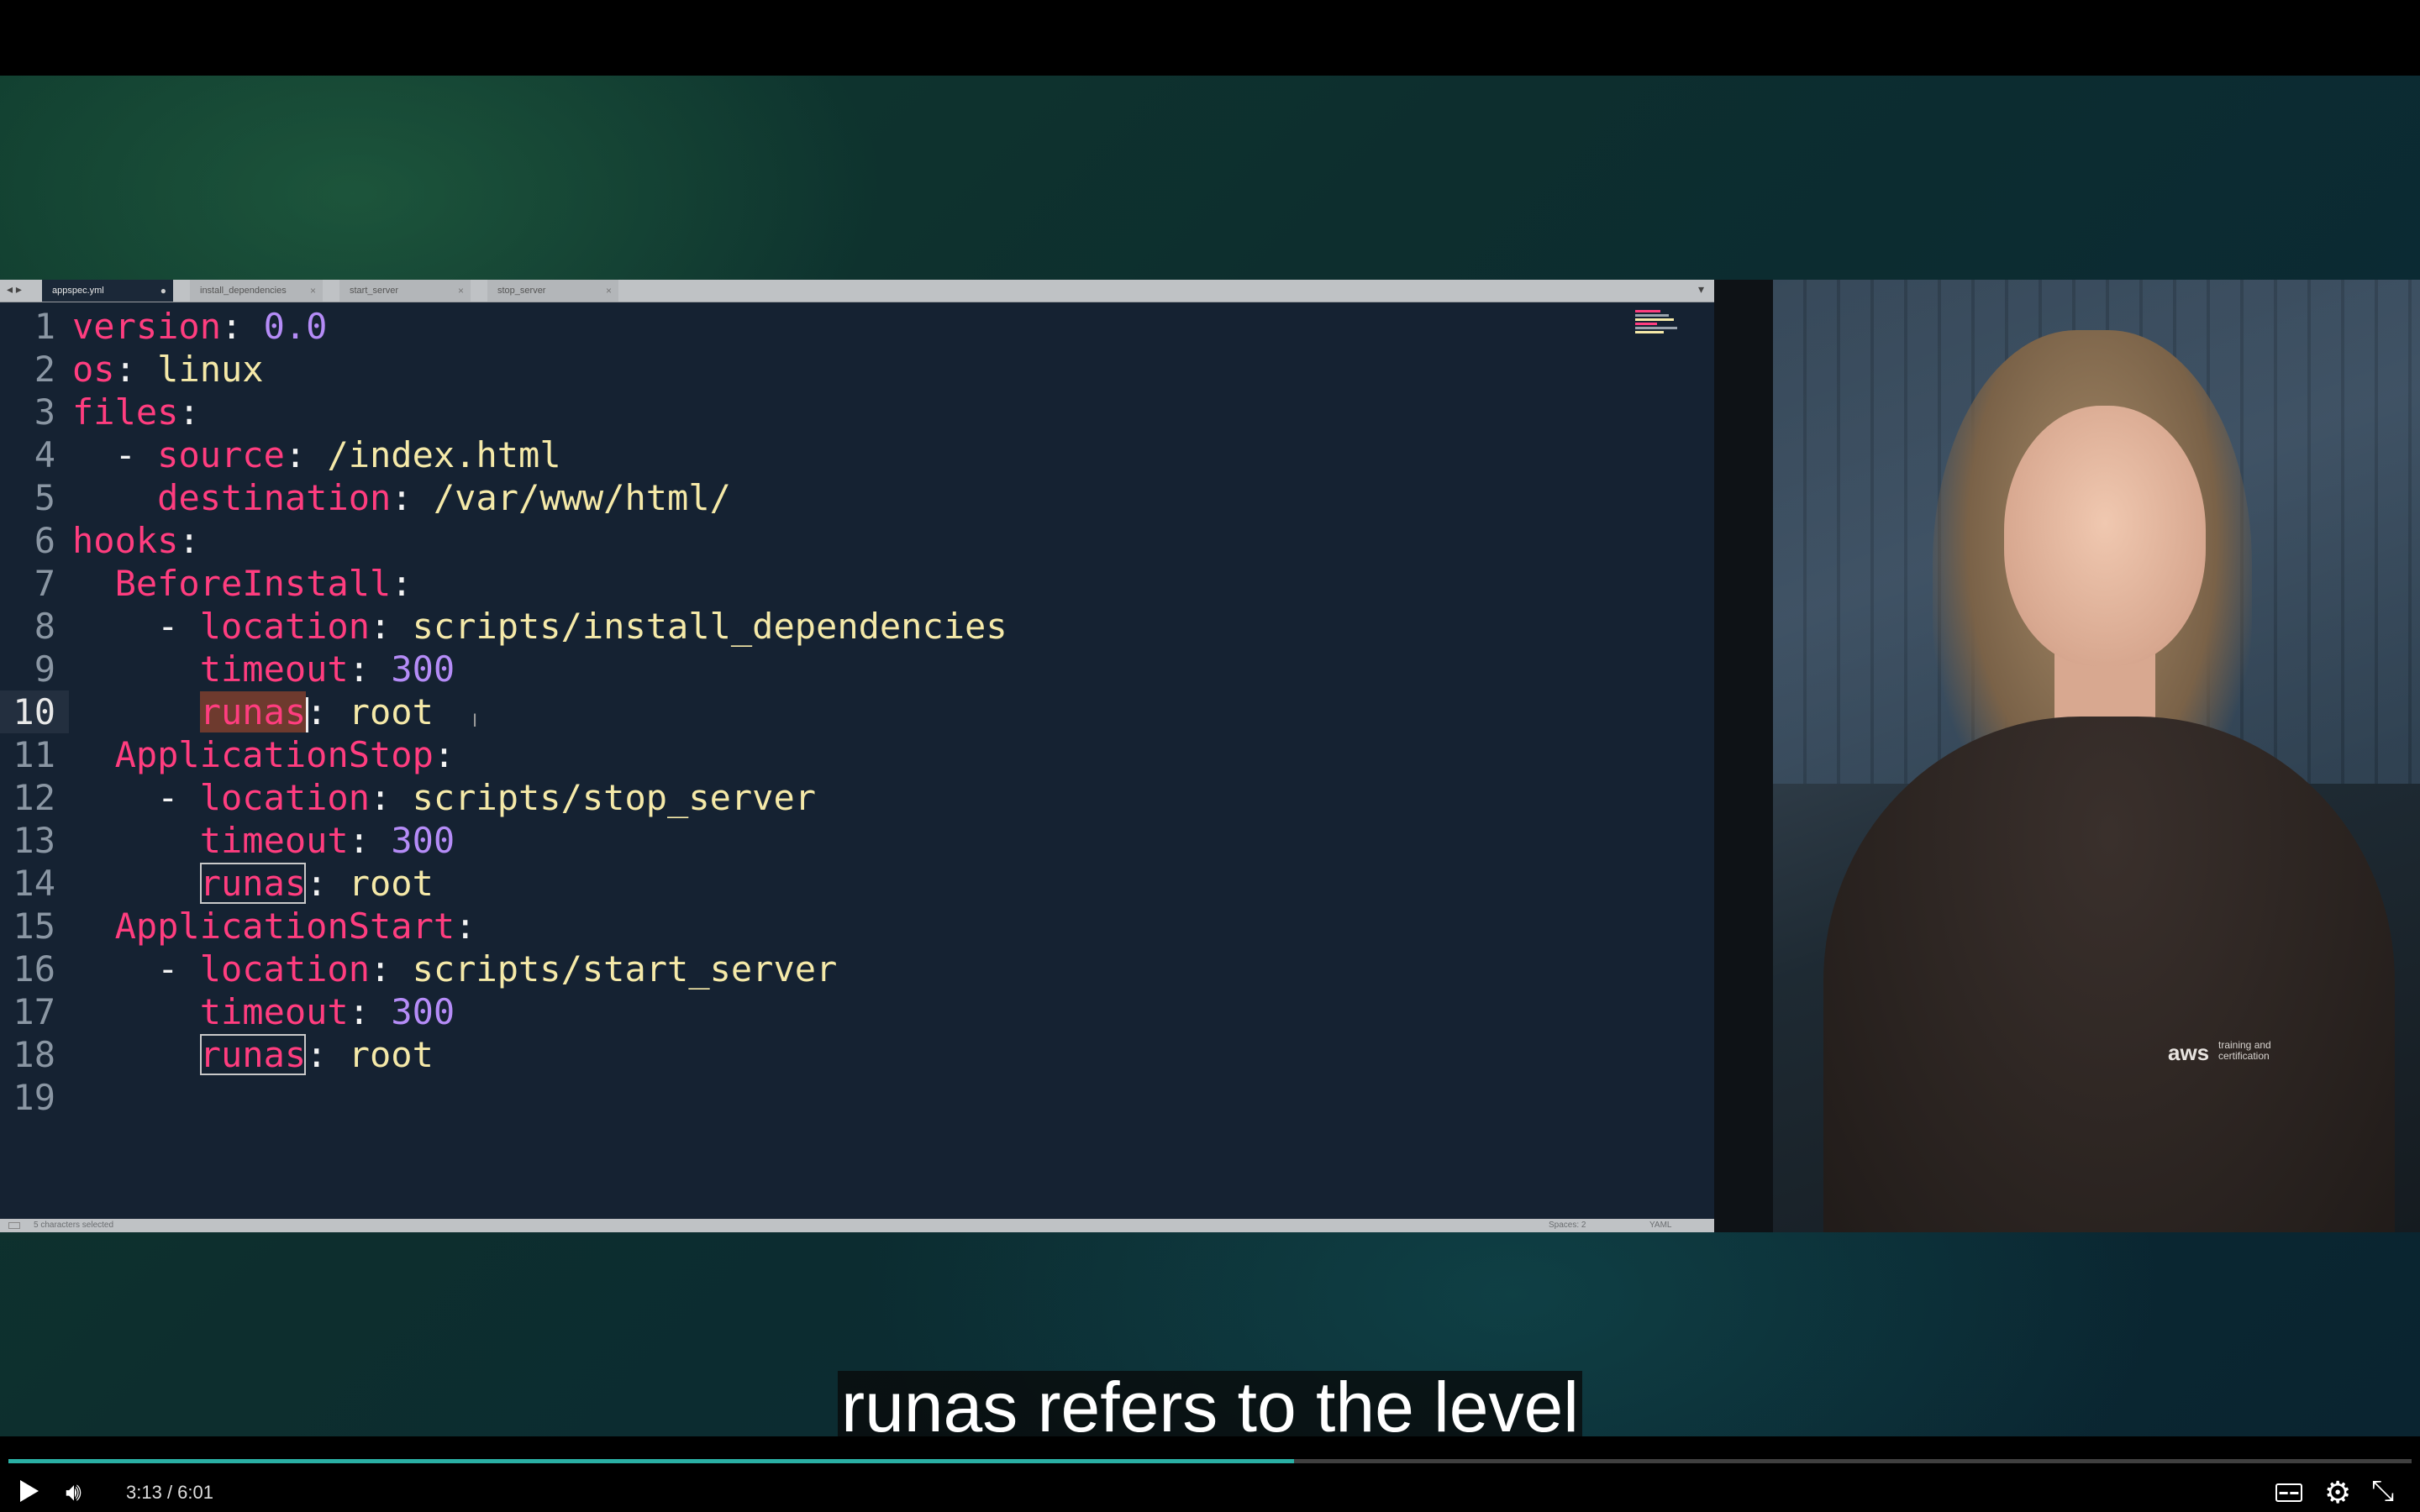 The width and height of the screenshot is (2420, 1512). Describe the element at coordinates (857, 326) in the screenshot. I see `code-line: 1 version: 0.0` at that location.